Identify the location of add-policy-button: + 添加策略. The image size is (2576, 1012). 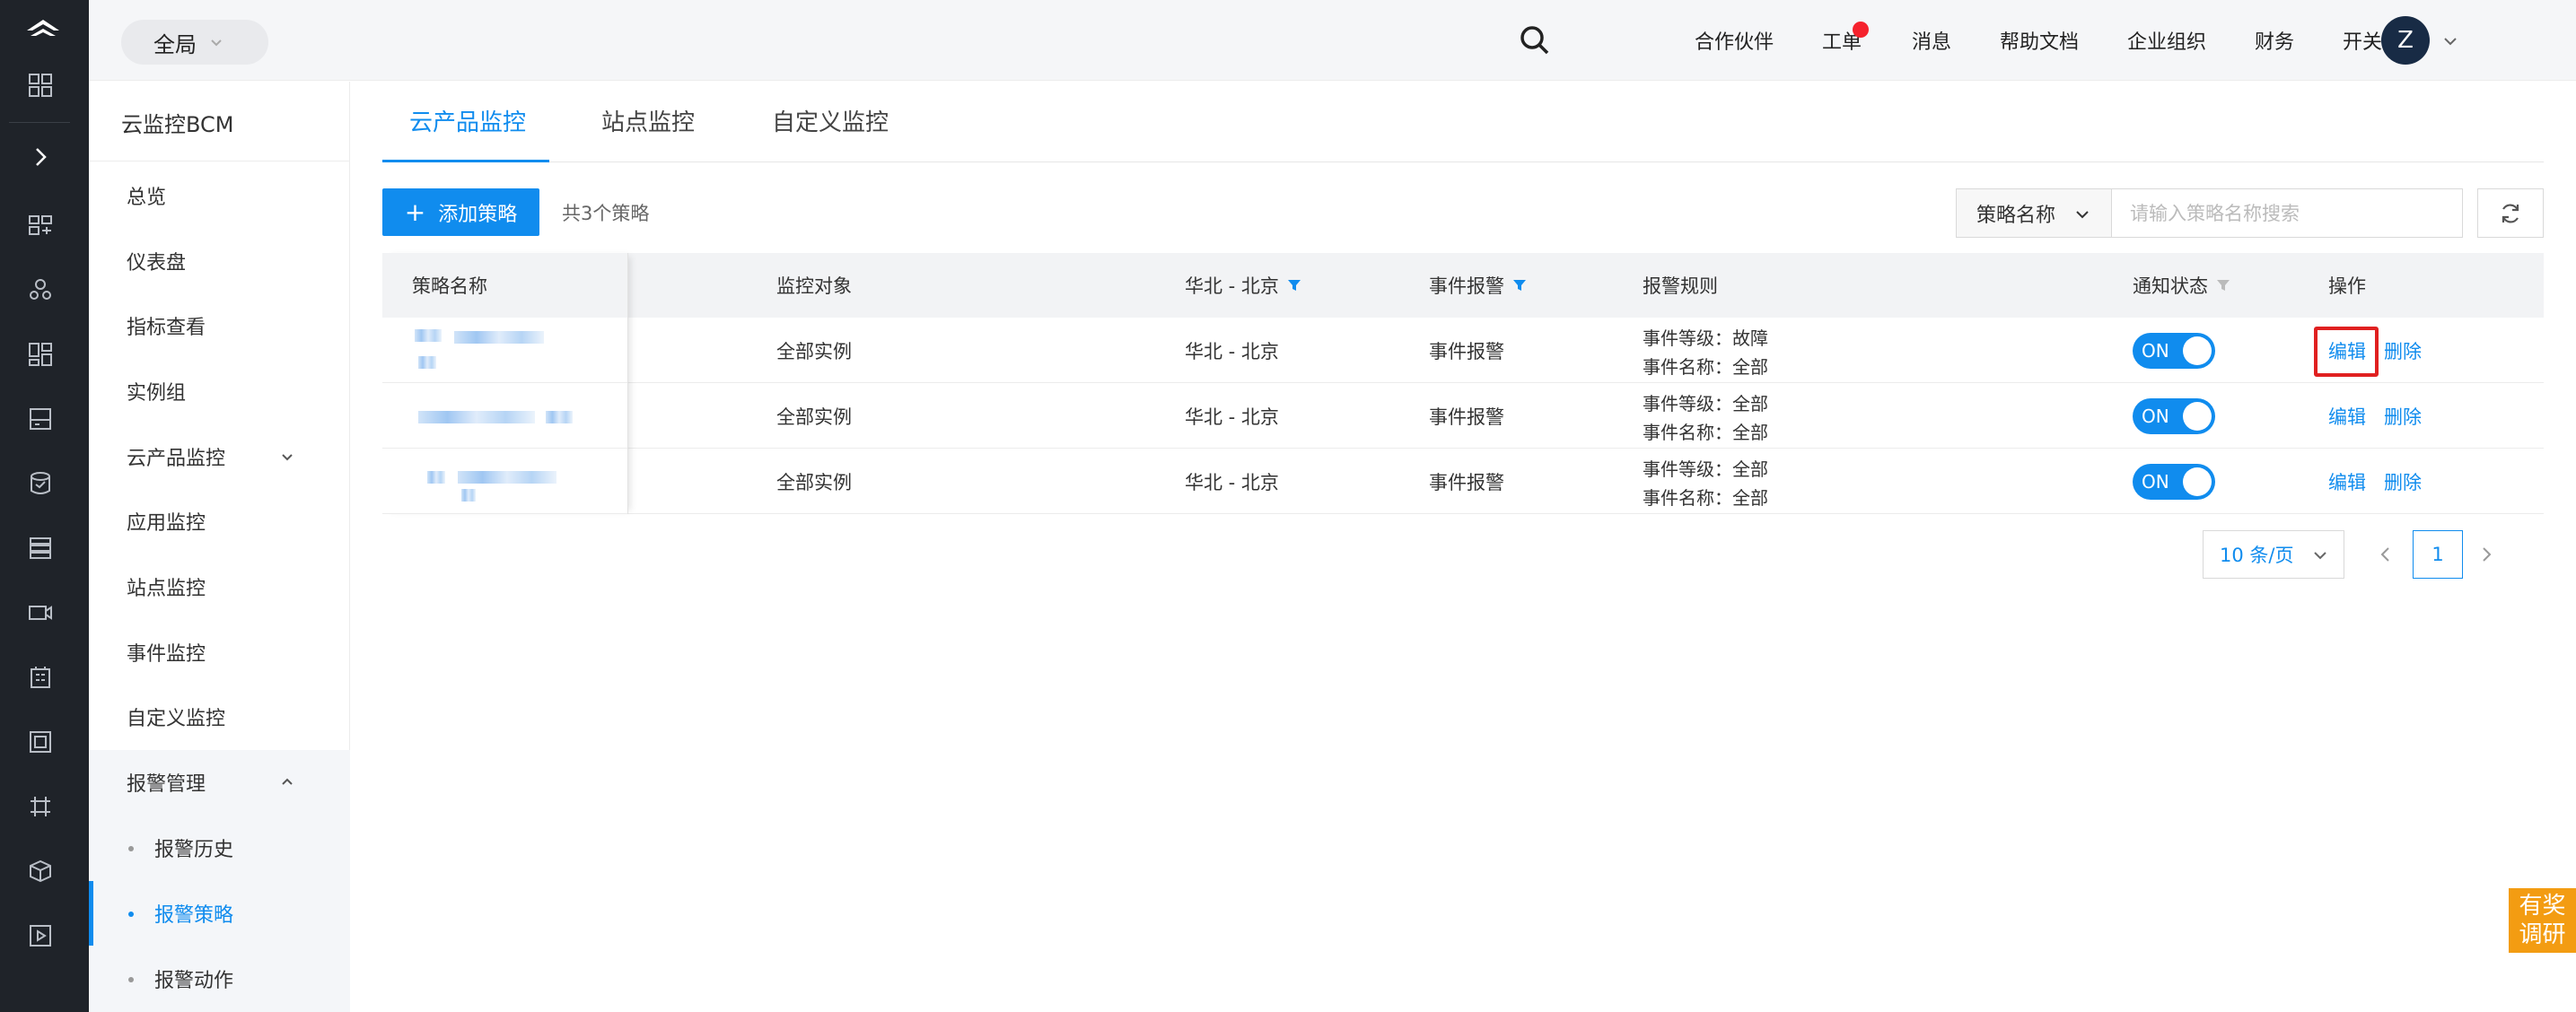
(460, 212).